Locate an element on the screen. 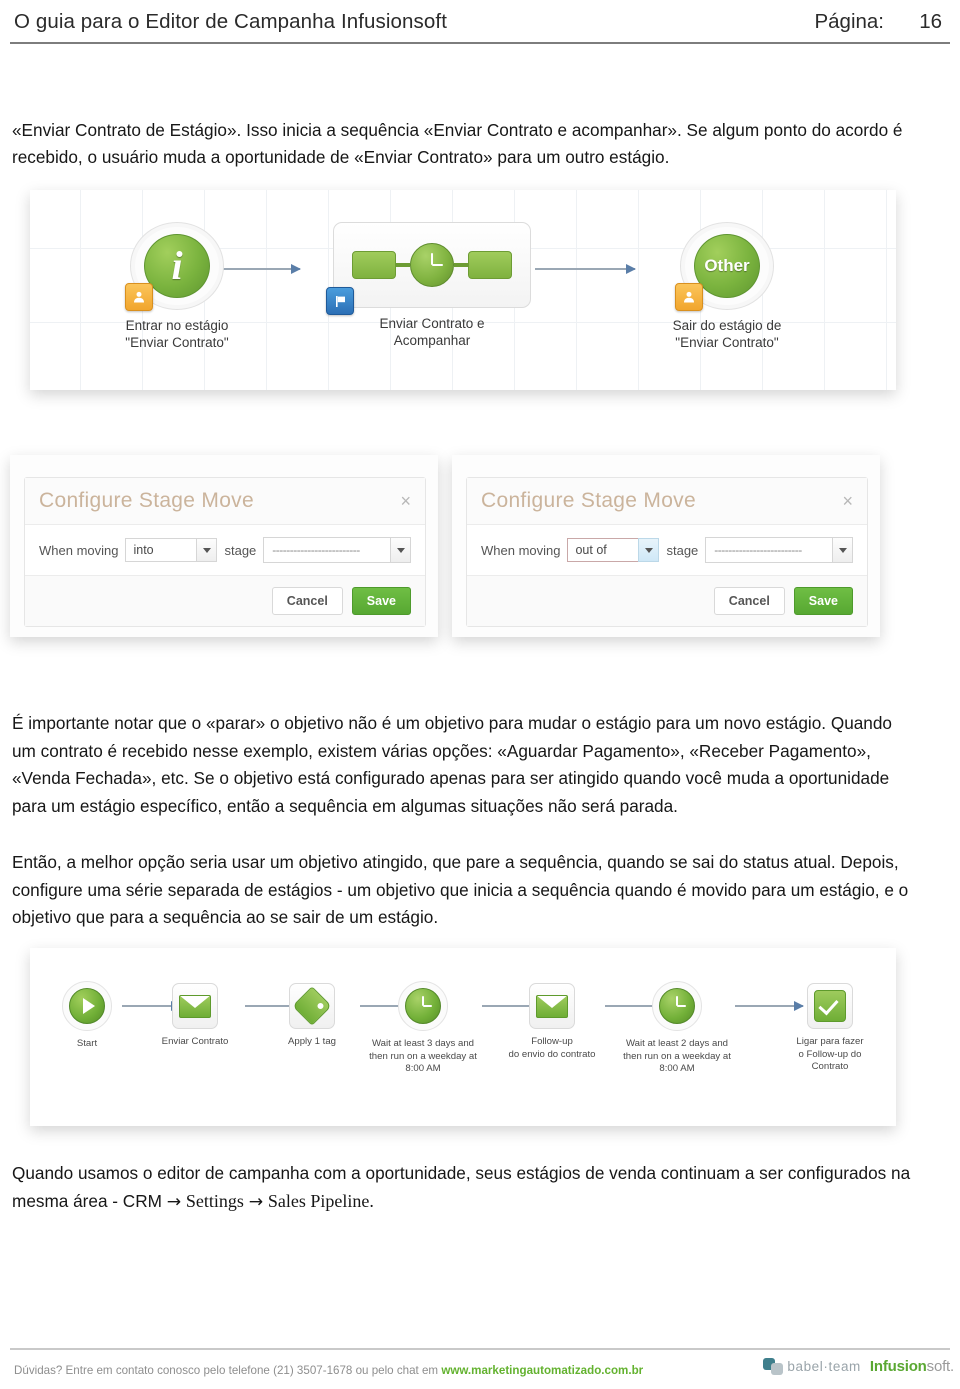 This screenshot has width=960, height=1389. other-goal-icon: Other is located at coordinates (724, 266).